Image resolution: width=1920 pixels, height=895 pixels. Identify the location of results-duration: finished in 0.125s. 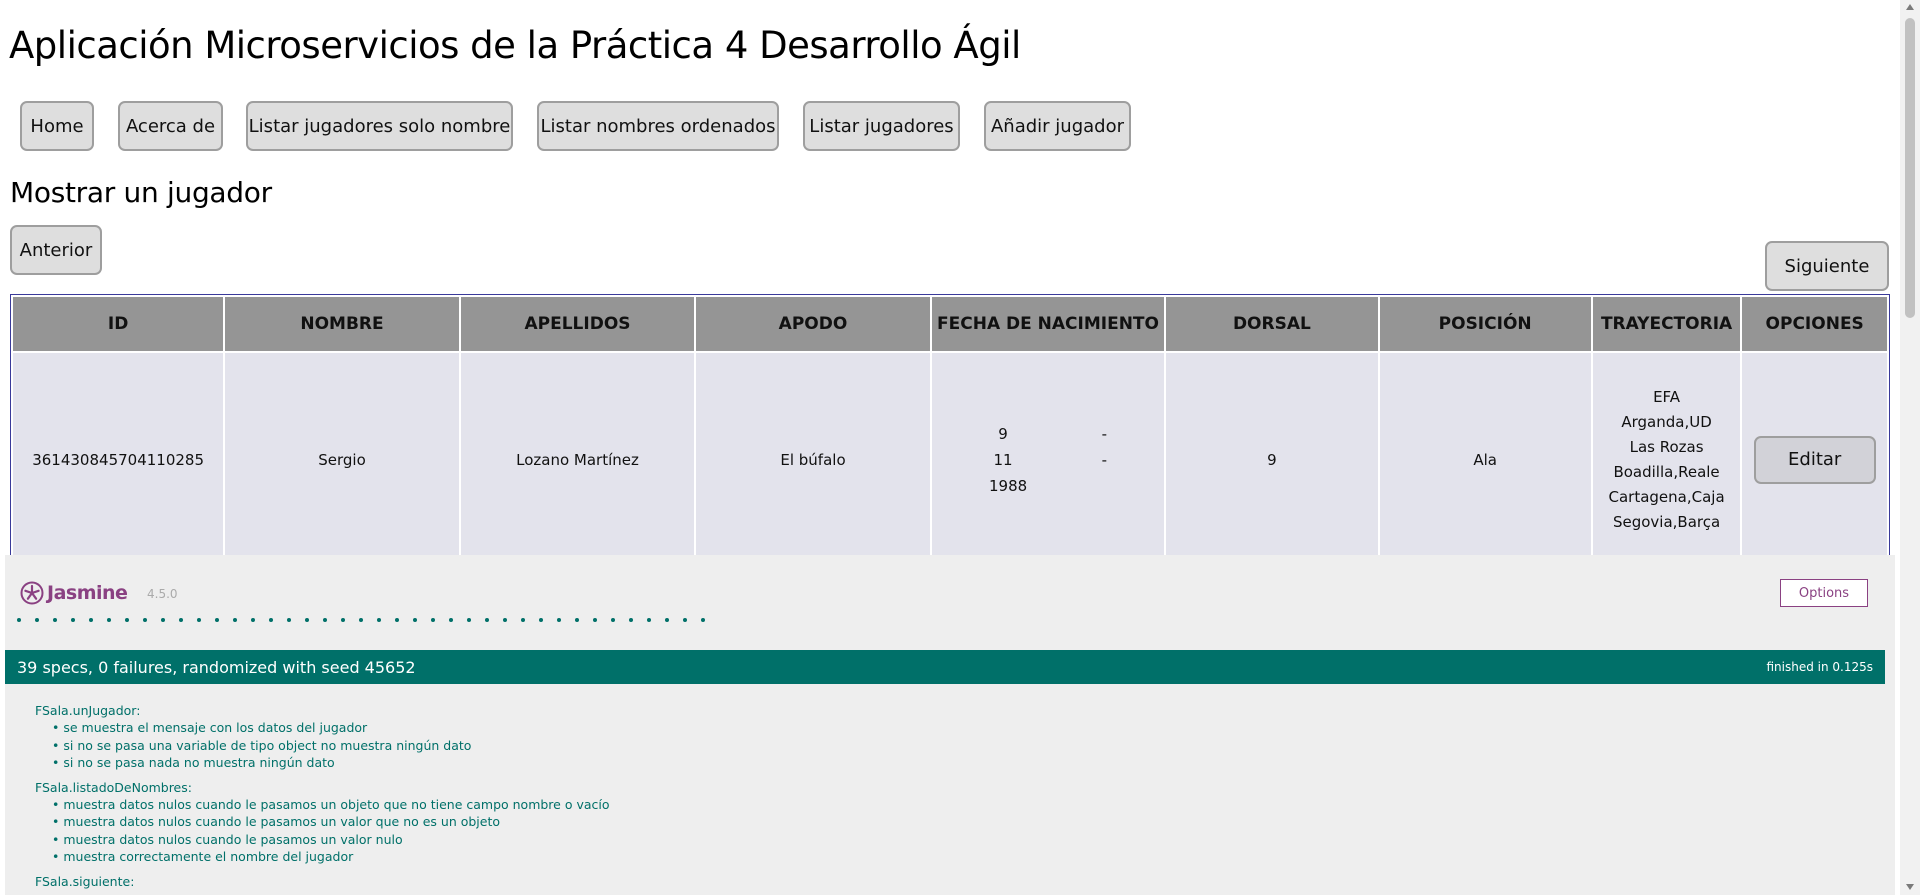
(1819, 667).